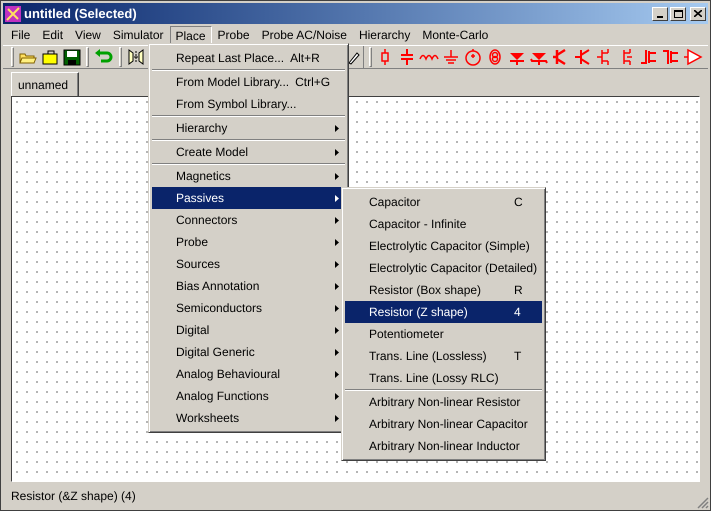 This screenshot has width=711, height=511. What do you see at coordinates (443, 356) in the screenshot?
I see `menu-item: Trans. Line (Lossless) T` at bounding box center [443, 356].